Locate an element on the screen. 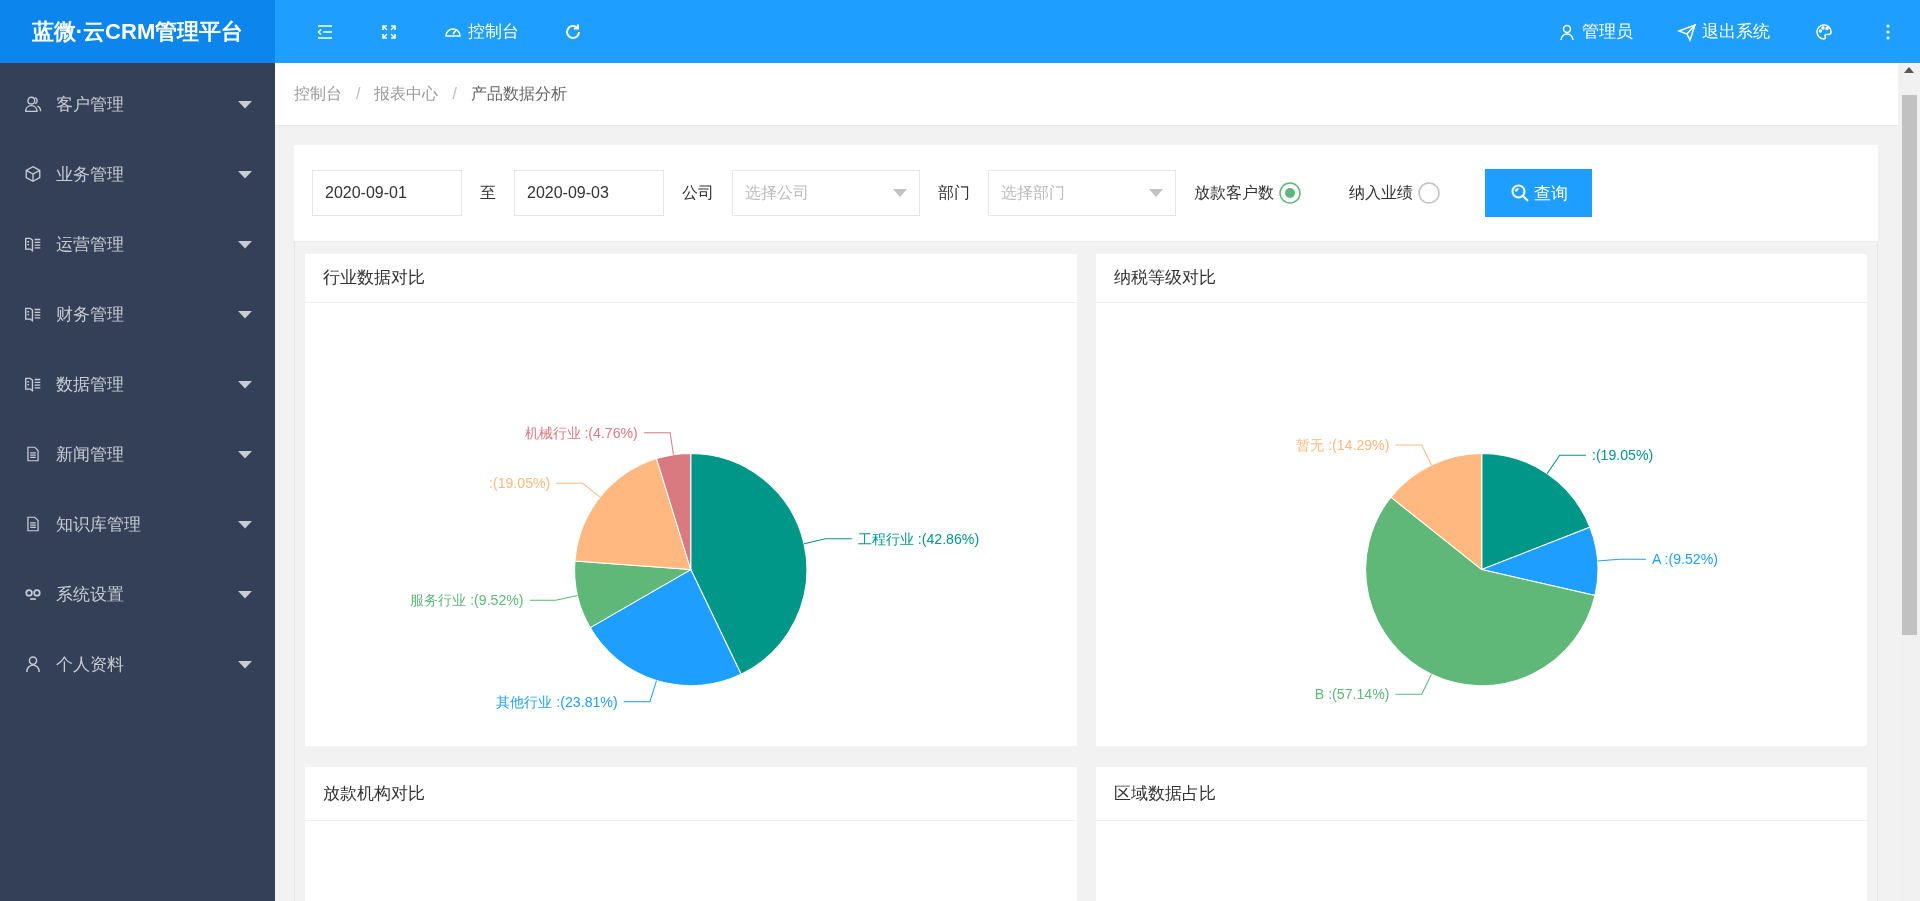 The height and width of the screenshot is (901, 1920). sidebar-item: 财务管理 is located at coordinates (137, 314).